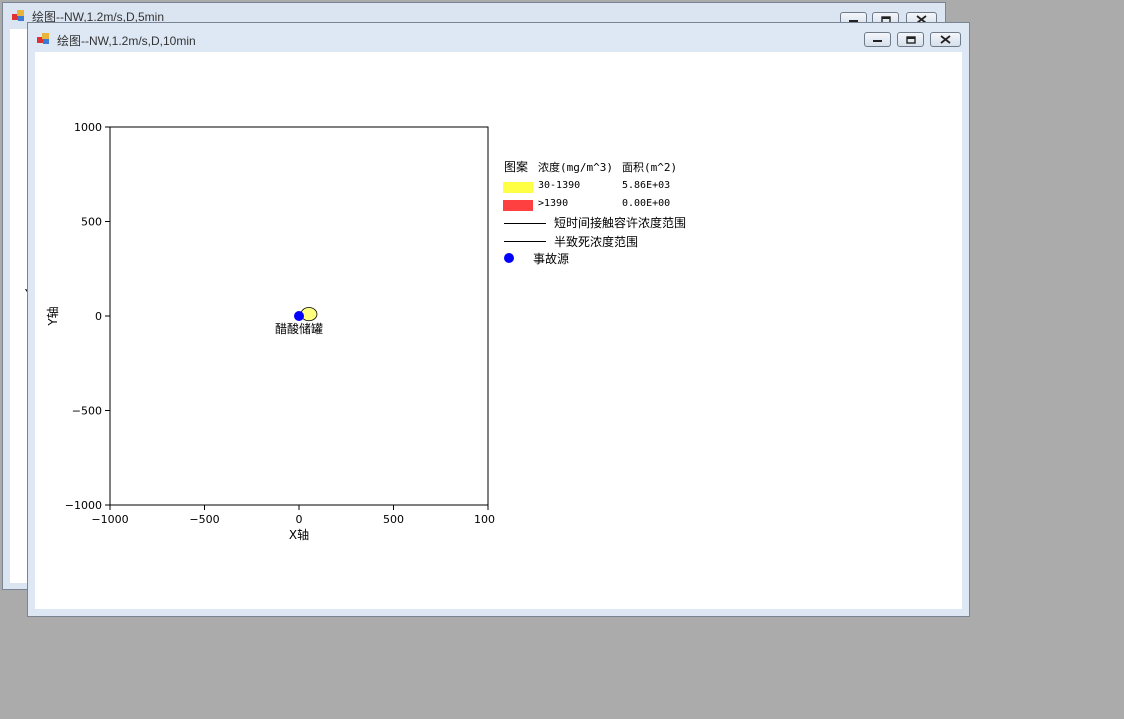 The height and width of the screenshot is (719, 1124). What do you see at coordinates (559, 185) in the screenshot?
I see `legend-range-1: 30-1390` at bounding box center [559, 185].